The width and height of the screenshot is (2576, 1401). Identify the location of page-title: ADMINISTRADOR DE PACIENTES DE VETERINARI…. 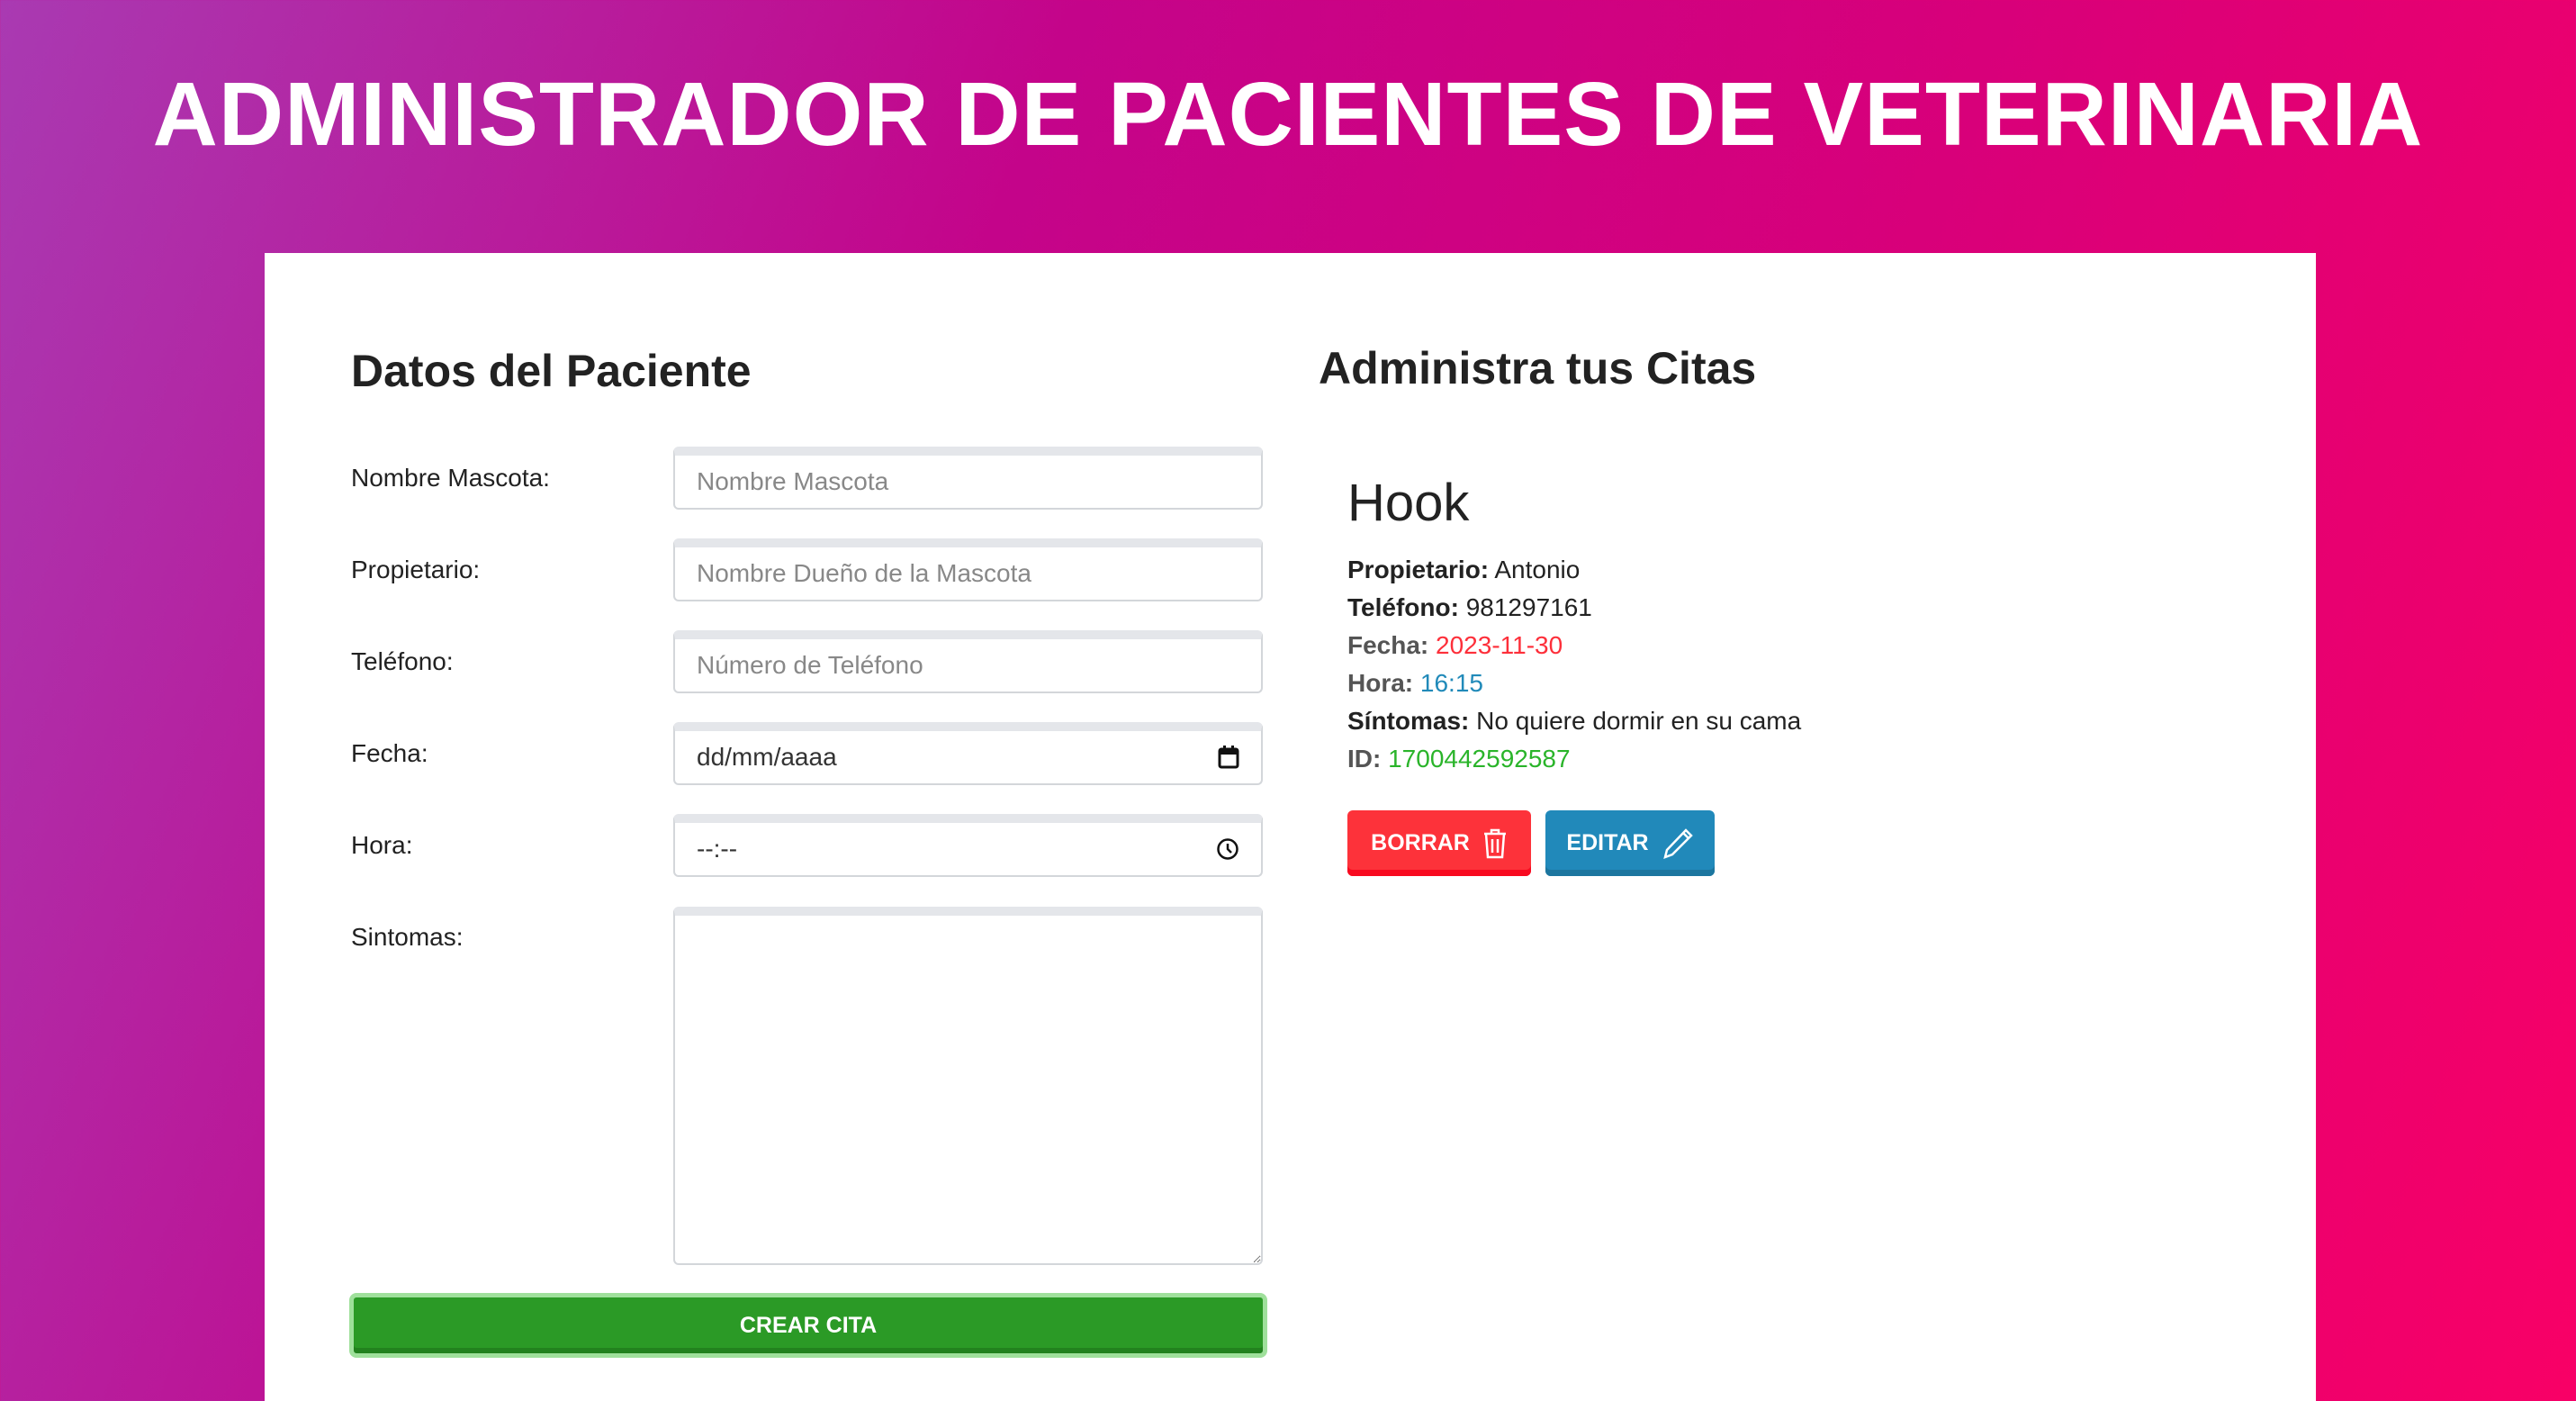
(1288, 114).